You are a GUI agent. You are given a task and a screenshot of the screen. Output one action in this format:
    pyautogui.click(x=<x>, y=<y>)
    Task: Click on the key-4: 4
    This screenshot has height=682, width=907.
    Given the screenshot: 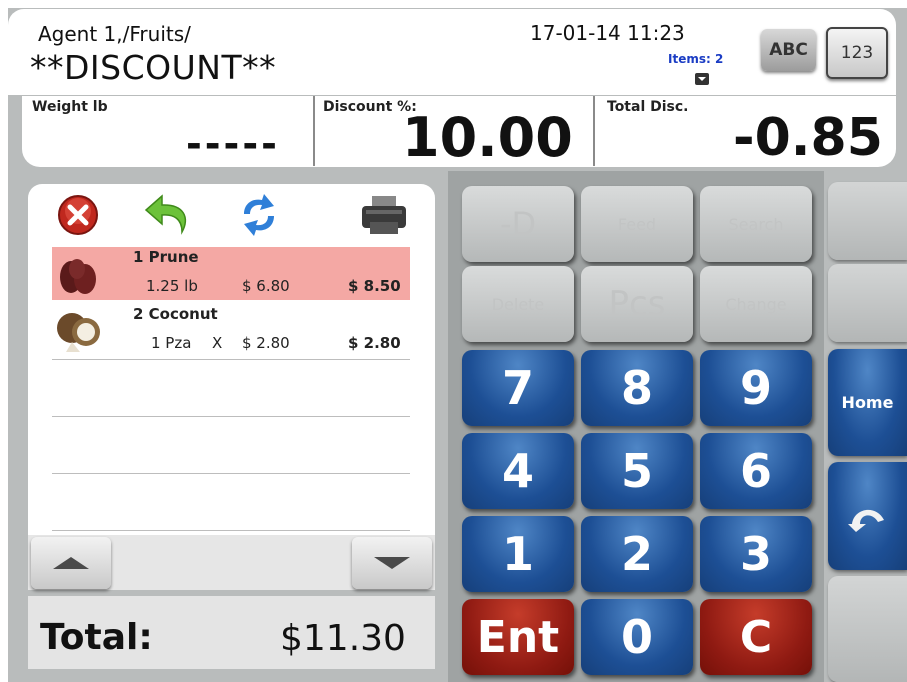 What is the action you would take?
    pyautogui.click(x=518, y=471)
    